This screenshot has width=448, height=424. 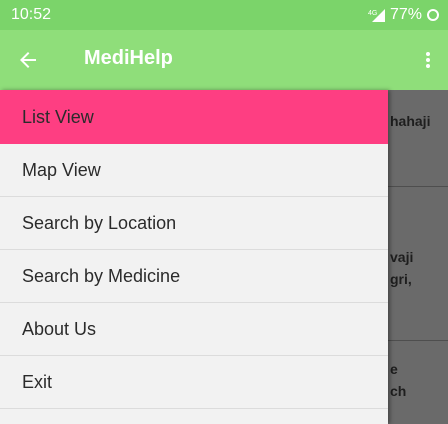 I want to click on more-vertical-icon, so click(x=428, y=60).